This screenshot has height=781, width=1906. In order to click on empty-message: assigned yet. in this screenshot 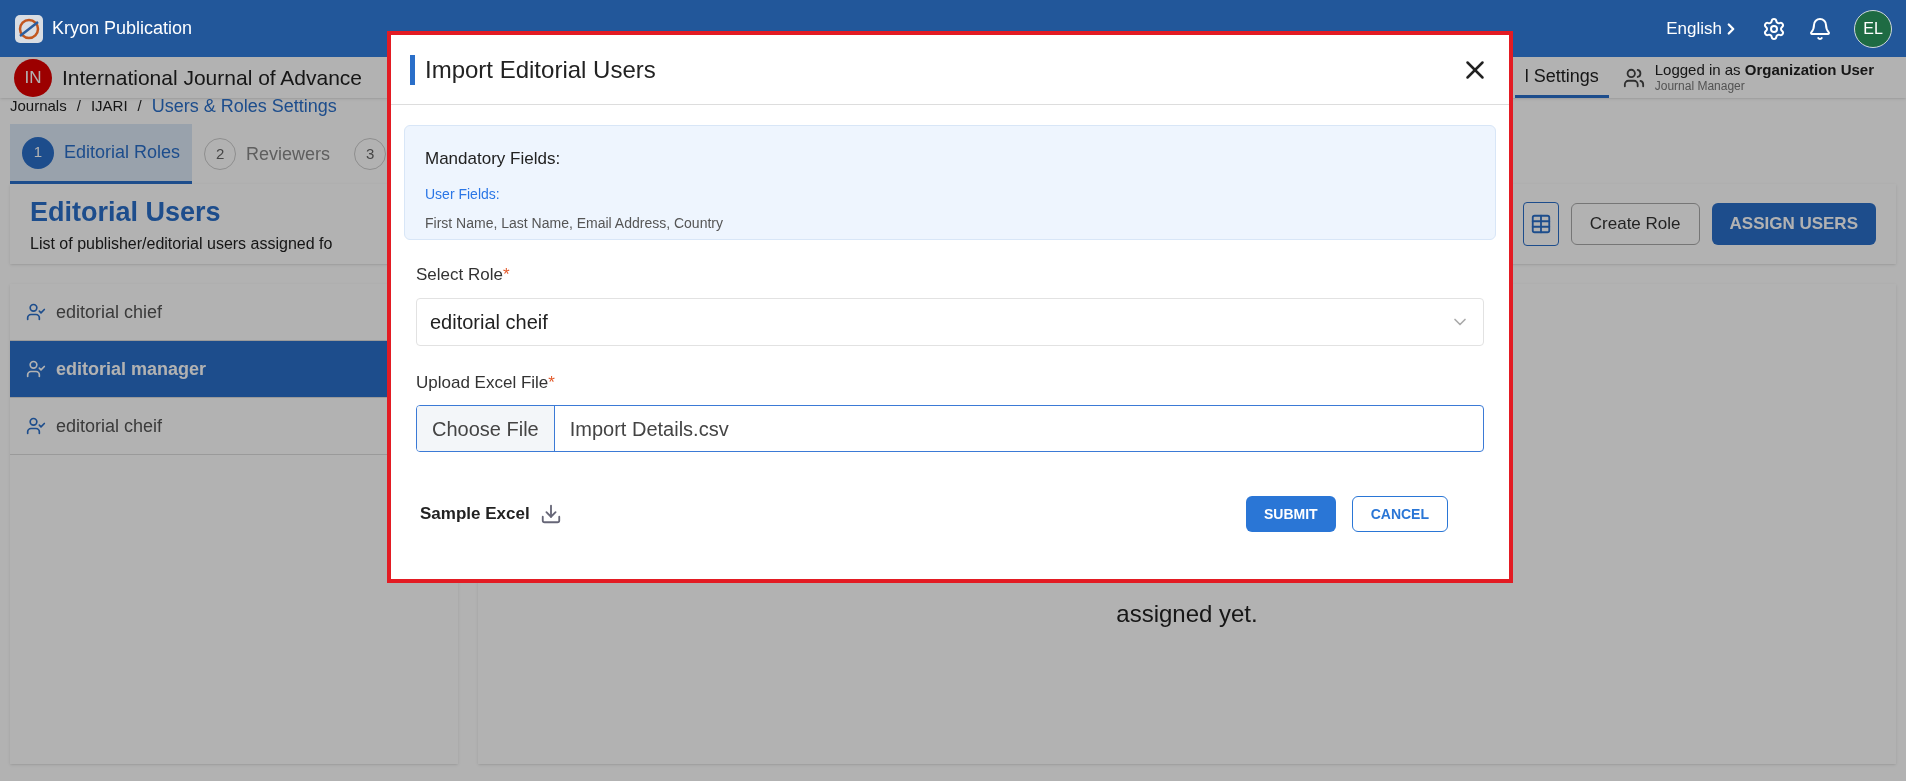, I will do `click(1187, 614)`.